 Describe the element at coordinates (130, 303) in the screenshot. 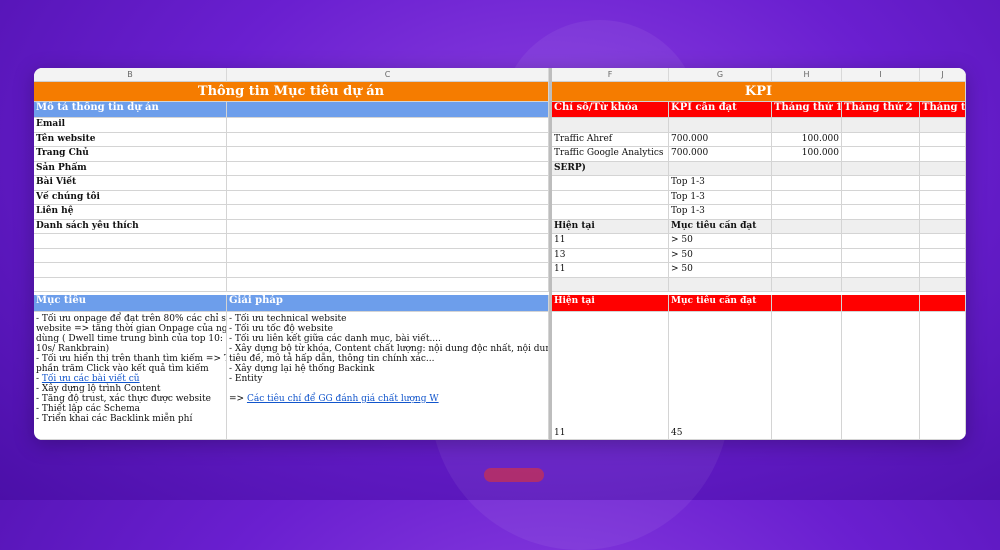

I see `goal-header: Mục tiêu` at that location.